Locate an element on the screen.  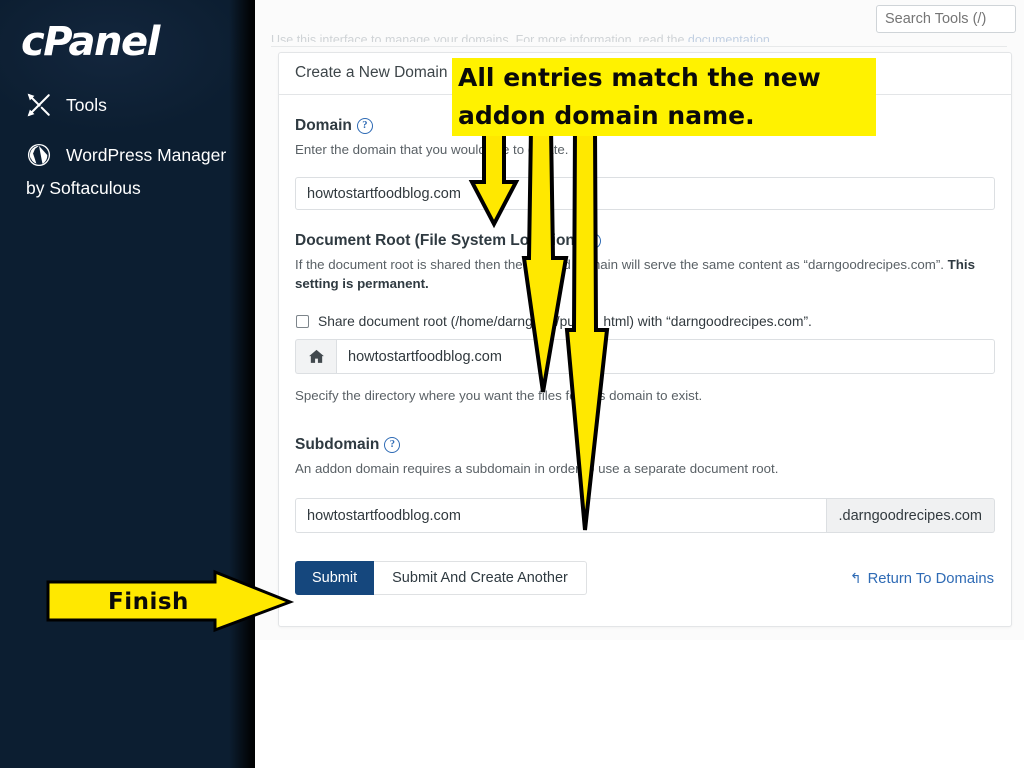
form-actions: Submit Submit And Create Another is located at coordinates (441, 578).